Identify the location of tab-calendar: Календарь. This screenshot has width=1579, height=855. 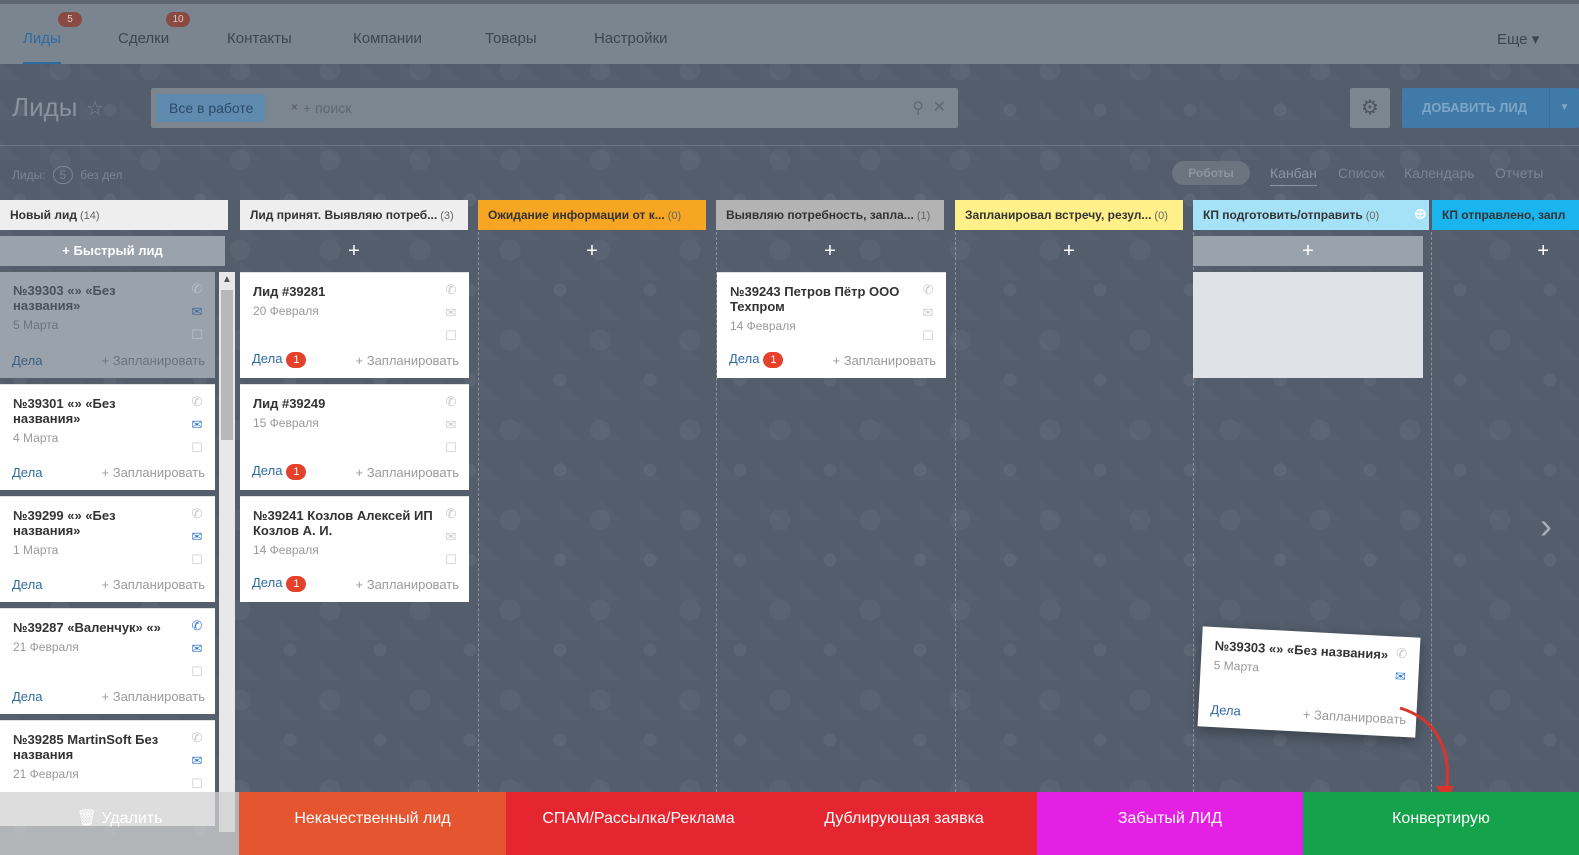
(1439, 173).